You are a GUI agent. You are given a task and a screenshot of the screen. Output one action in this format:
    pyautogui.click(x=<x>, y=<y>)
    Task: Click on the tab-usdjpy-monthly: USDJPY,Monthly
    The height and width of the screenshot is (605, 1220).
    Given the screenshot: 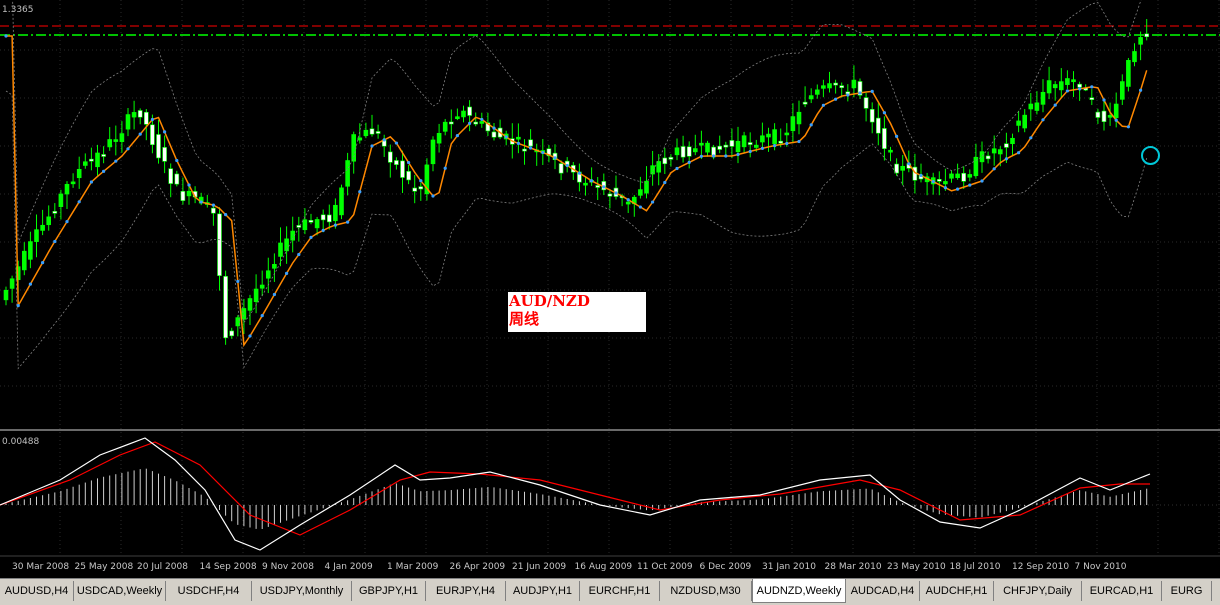 What is the action you would take?
    pyautogui.click(x=302, y=591)
    